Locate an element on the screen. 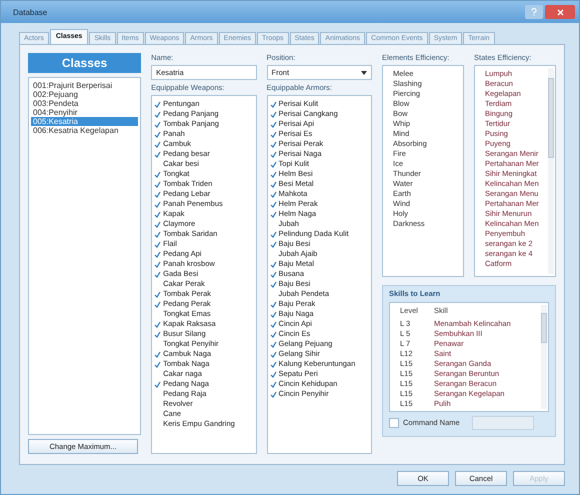  close-button is located at coordinates (560, 12).